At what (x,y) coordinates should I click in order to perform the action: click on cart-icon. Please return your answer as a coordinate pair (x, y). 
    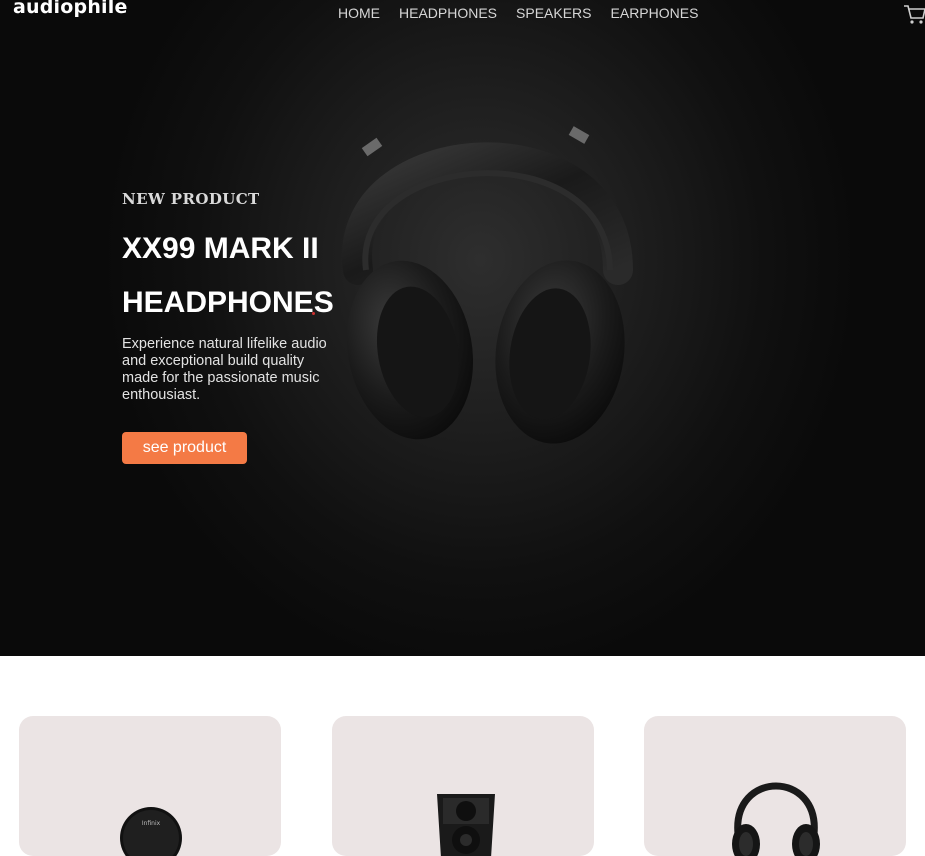
    Looking at the image, I should click on (914, 14).